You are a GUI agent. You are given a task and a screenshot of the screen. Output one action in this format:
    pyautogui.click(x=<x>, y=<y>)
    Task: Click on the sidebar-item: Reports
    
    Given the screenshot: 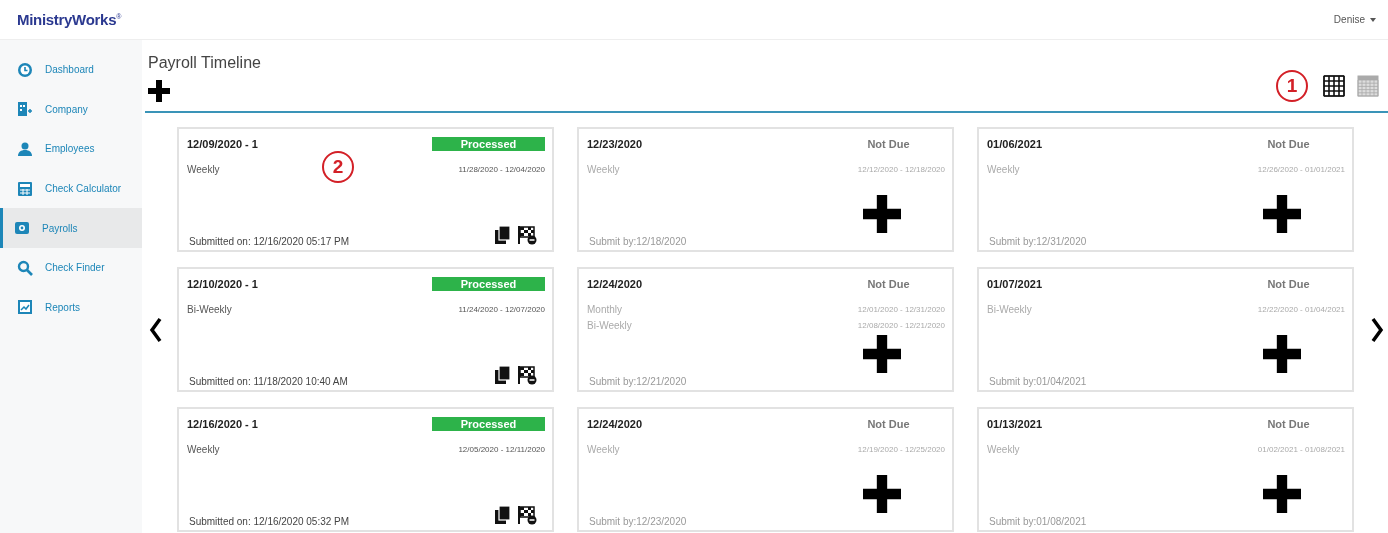 What is the action you would take?
    pyautogui.click(x=71, y=307)
    